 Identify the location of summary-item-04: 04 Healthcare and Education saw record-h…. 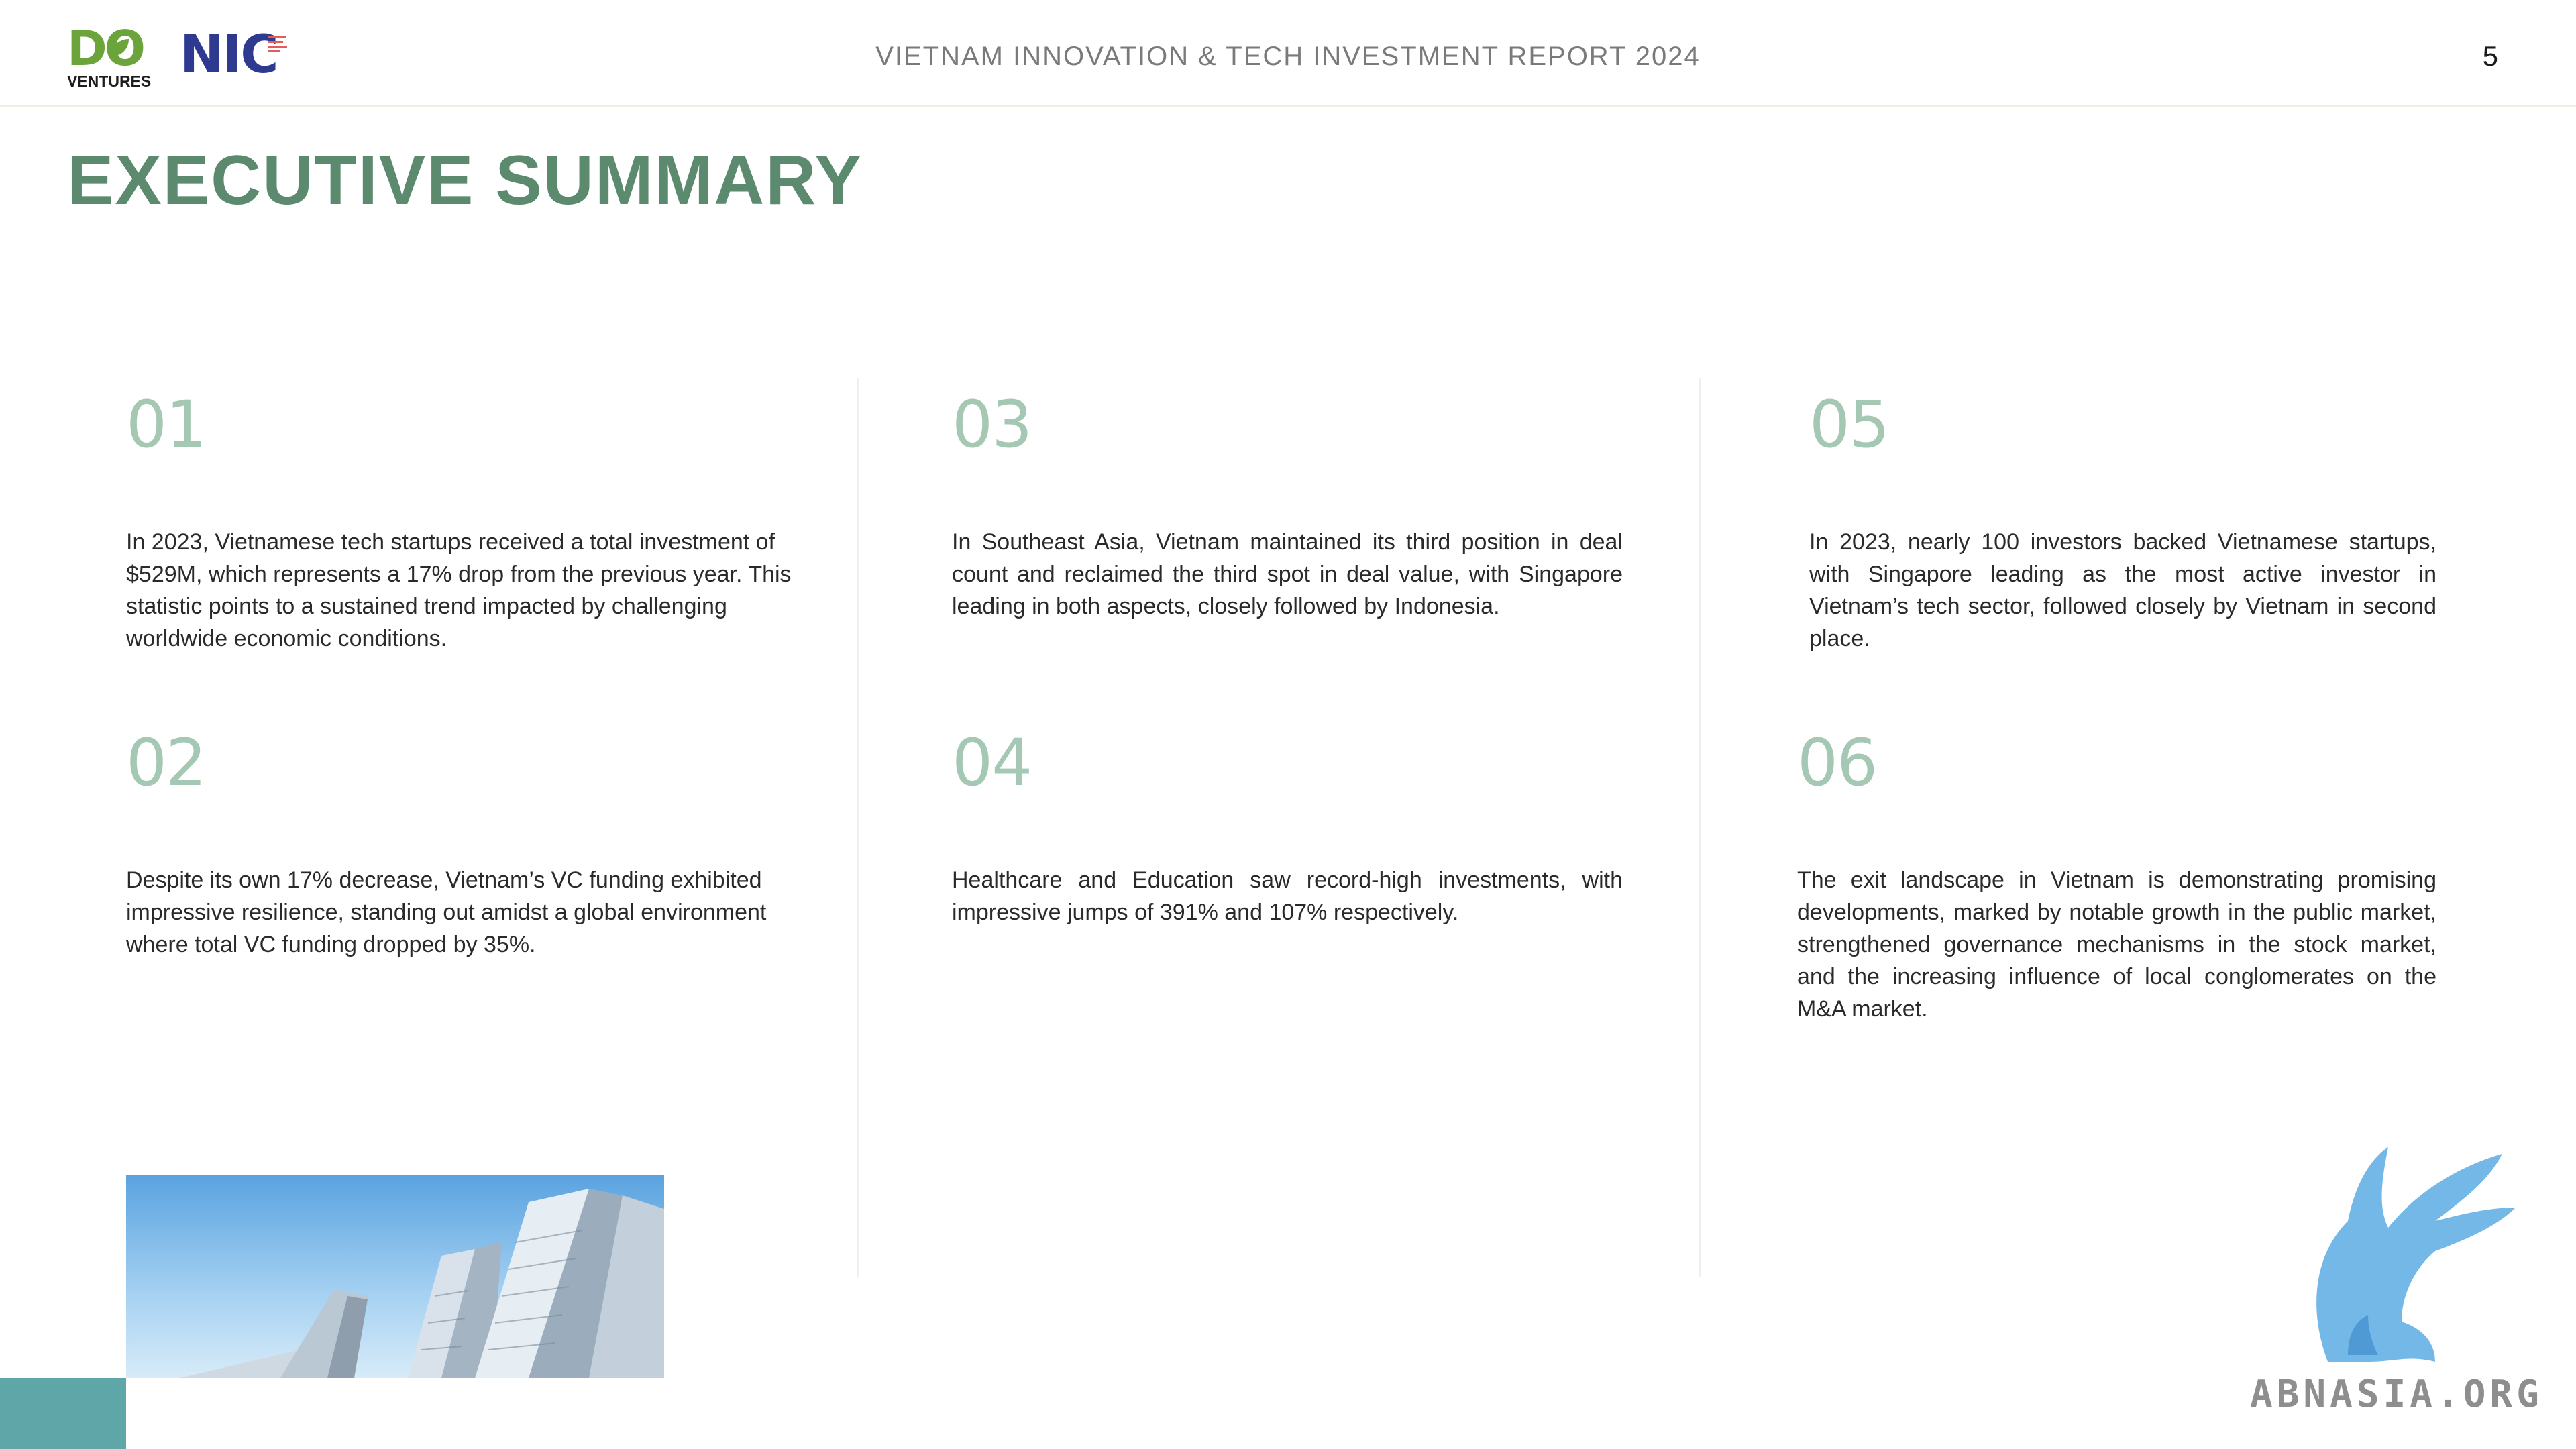
(1287, 827).